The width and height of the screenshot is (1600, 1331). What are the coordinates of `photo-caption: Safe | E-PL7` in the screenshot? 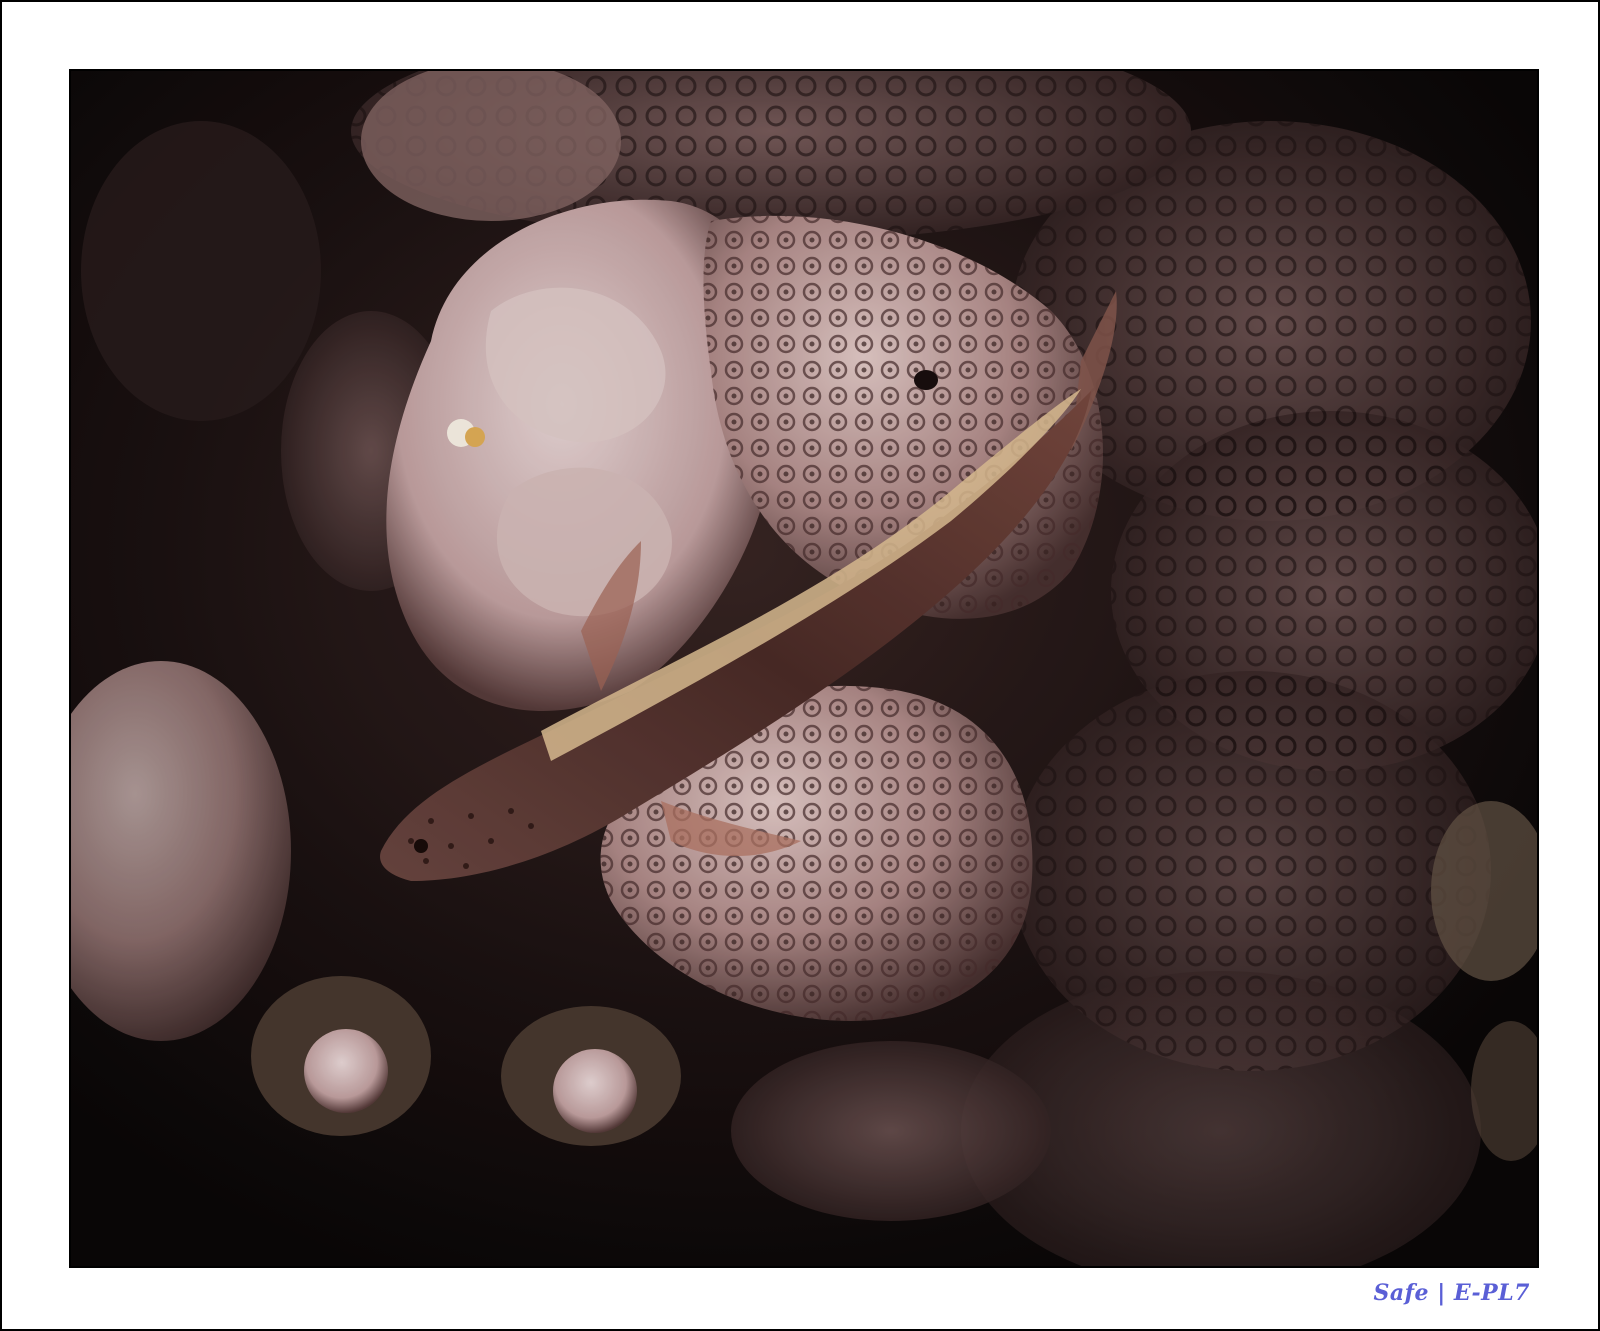 It's located at (1451, 1293).